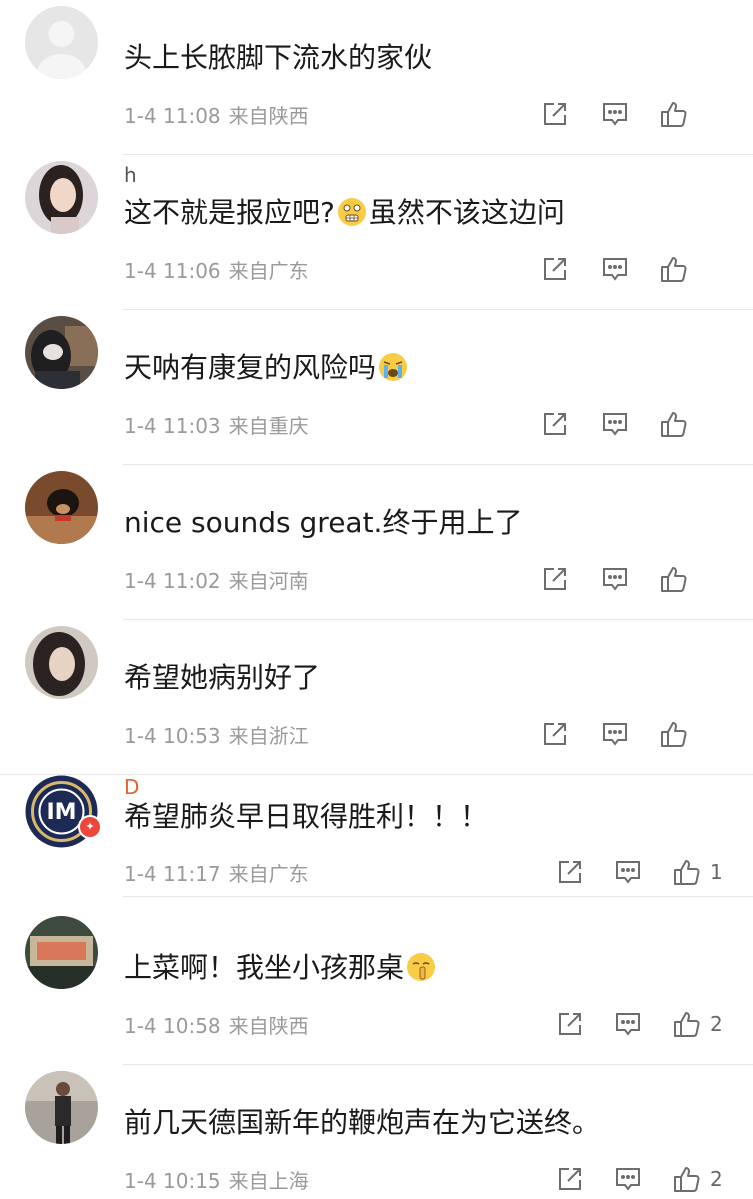 The width and height of the screenshot is (753, 1199). I want to click on comment-meta: 1-4 11:06 来自广东, so click(216, 269).